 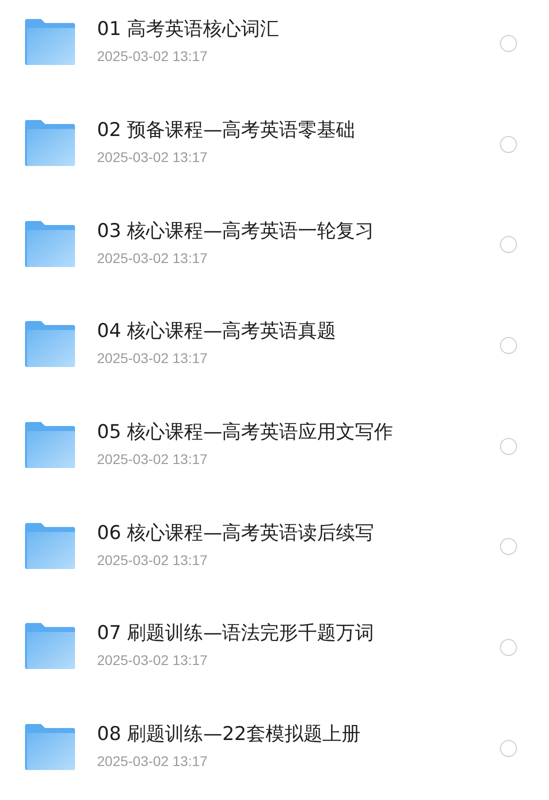 What do you see at coordinates (188, 29) in the screenshot?
I see `folder-name: 01 高考英语核心词汇` at bounding box center [188, 29].